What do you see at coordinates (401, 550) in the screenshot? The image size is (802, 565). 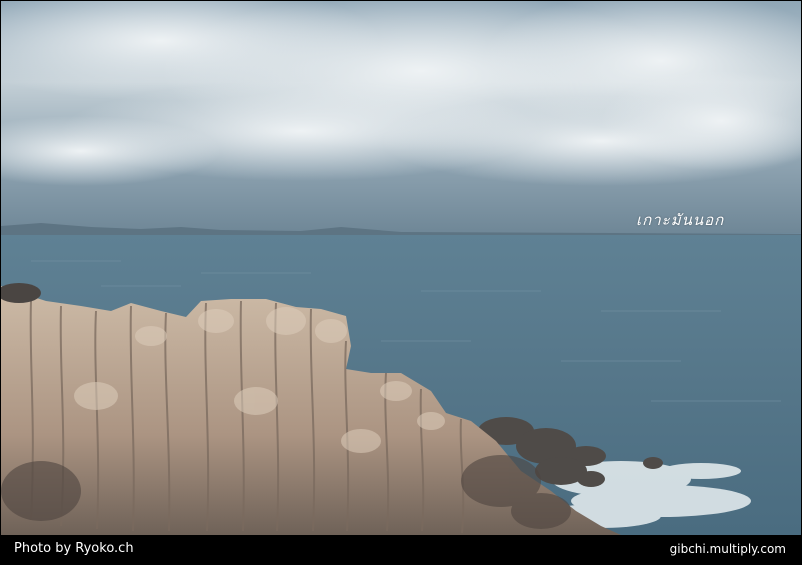 I see `footer-bar: Photo by Ryoko.ch gibchi.multiply.com` at bounding box center [401, 550].